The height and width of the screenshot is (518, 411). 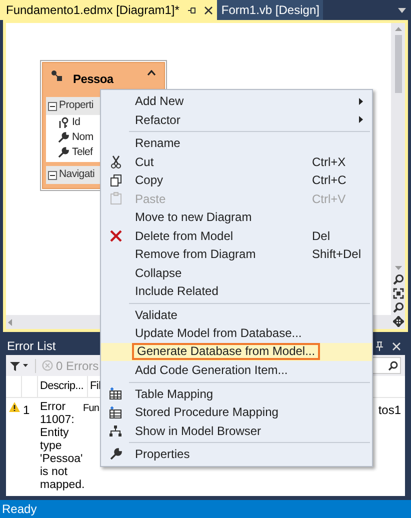 What do you see at coordinates (389, 410) in the screenshot?
I see `table-cell-text: tos1` at bounding box center [389, 410].